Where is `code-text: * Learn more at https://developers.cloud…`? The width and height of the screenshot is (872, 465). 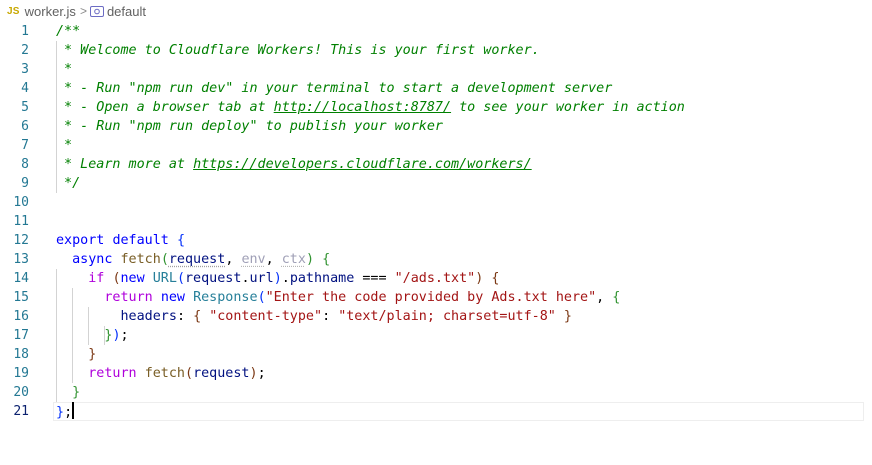 code-text: * Learn more at https://developers.cloud… is located at coordinates (294, 164).